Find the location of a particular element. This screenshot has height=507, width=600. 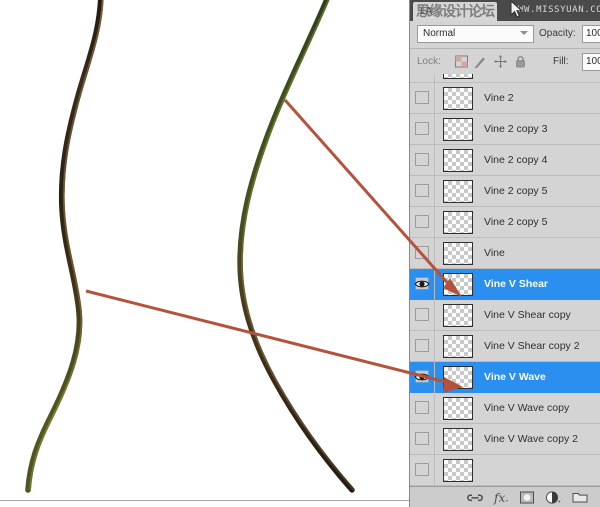

link-layers-icon is located at coordinates (475, 497).